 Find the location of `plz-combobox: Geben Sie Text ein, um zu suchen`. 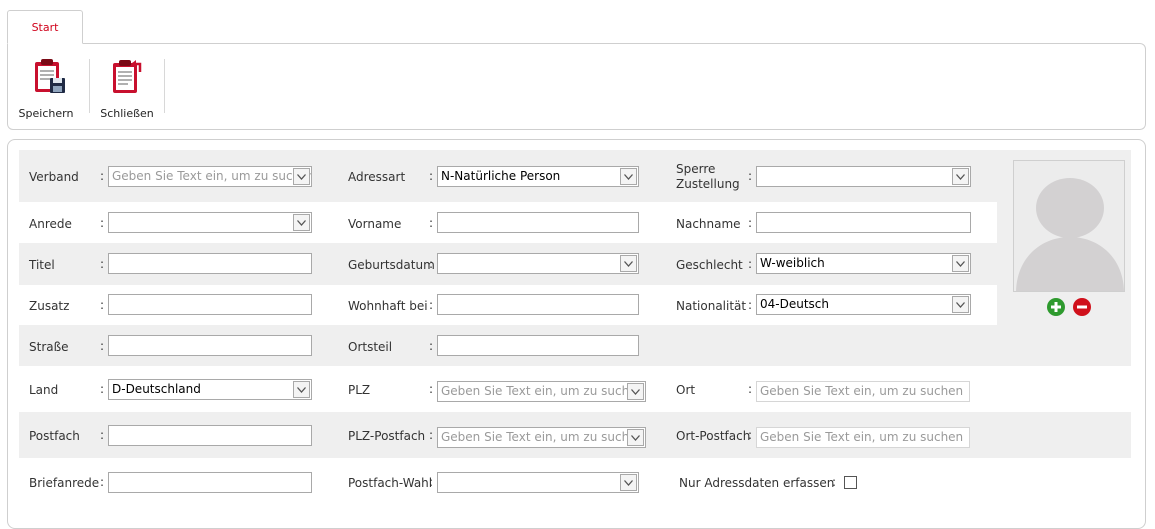

plz-combobox: Geben Sie Text ein, um zu suchen is located at coordinates (541, 391).